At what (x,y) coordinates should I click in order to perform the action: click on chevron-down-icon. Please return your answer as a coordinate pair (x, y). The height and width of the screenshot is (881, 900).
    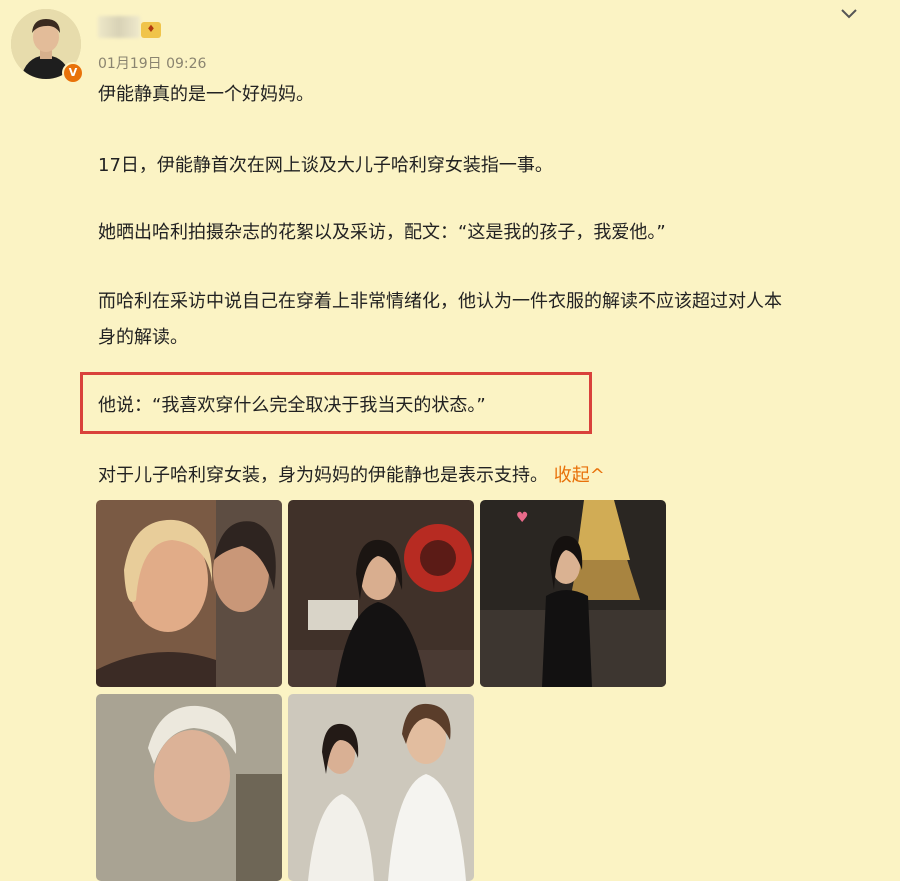
    Looking at the image, I should click on (849, 13).